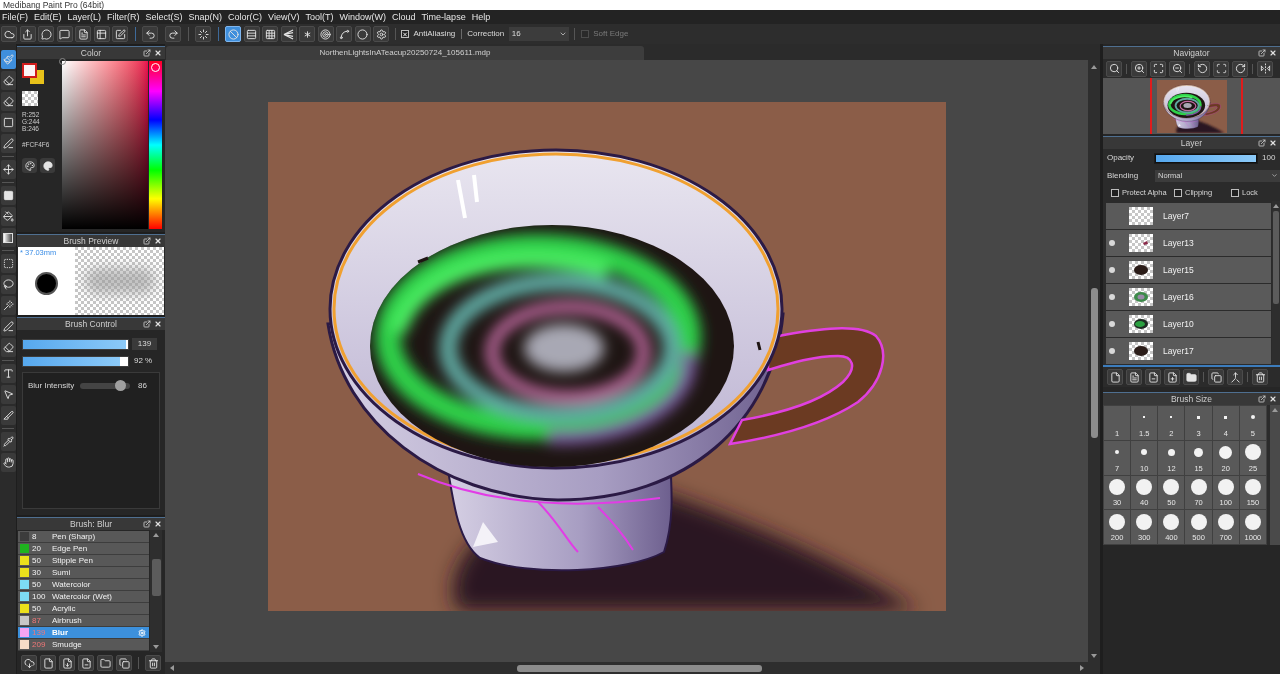 The height and width of the screenshot is (674, 1280). Describe the element at coordinates (153, 663) in the screenshot. I see `delete-button` at that location.